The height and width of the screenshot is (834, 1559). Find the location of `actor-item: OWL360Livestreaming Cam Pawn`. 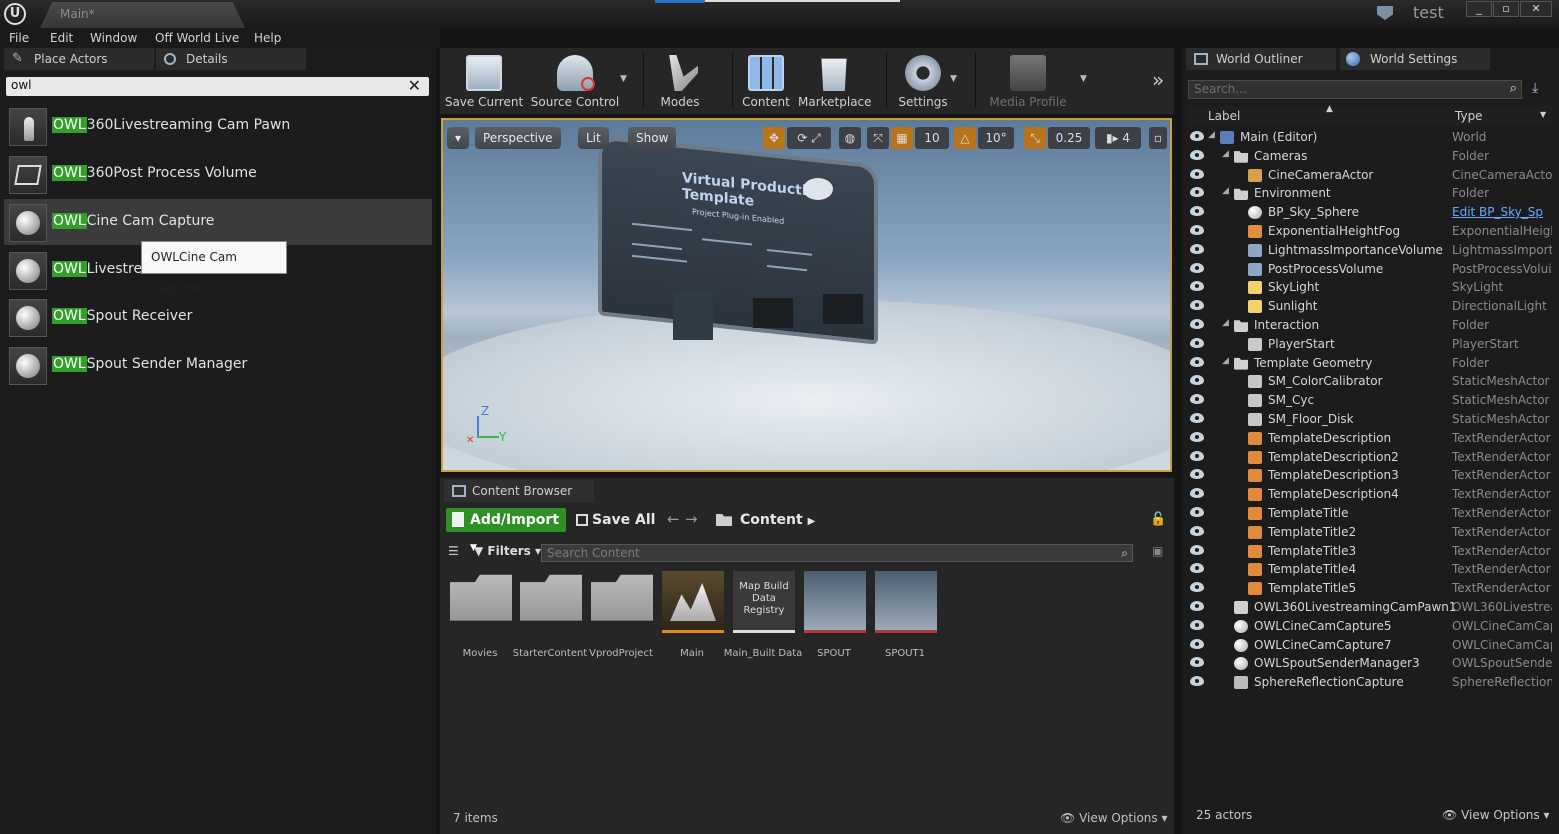

actor-item: OWL360Livestreaming Cam Pawn is located at coordinates (218, 126).